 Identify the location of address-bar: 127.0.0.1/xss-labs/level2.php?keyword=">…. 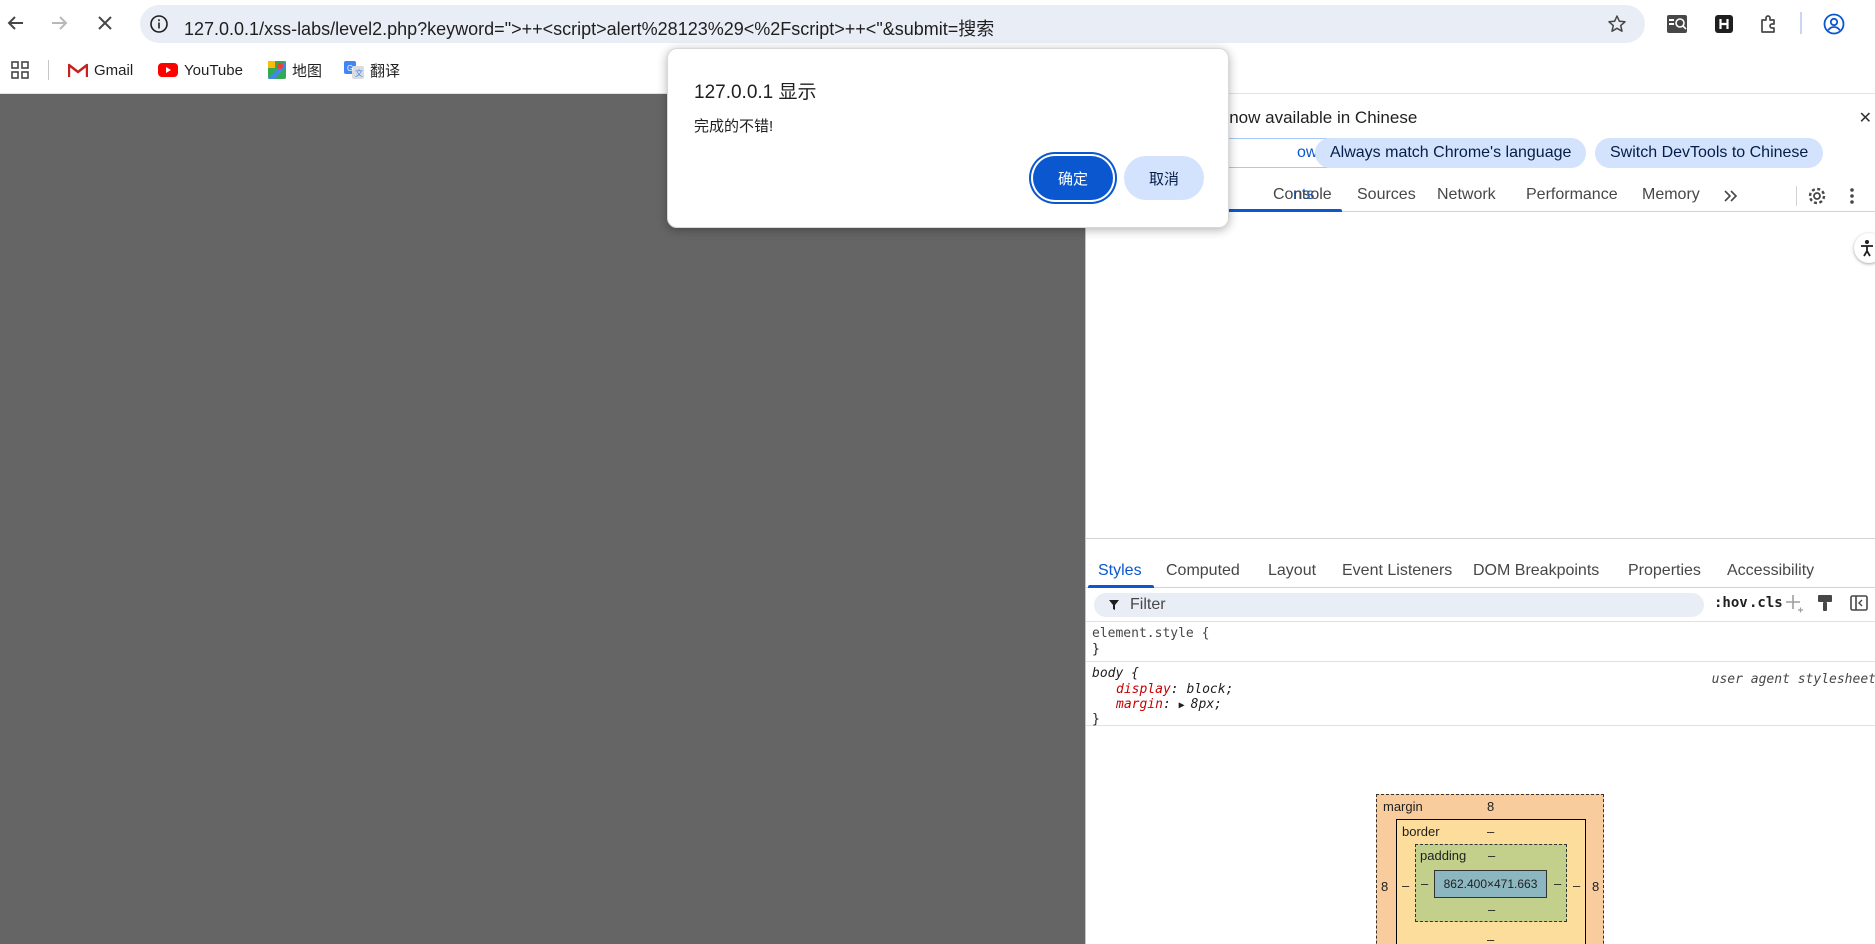
(892, 24).